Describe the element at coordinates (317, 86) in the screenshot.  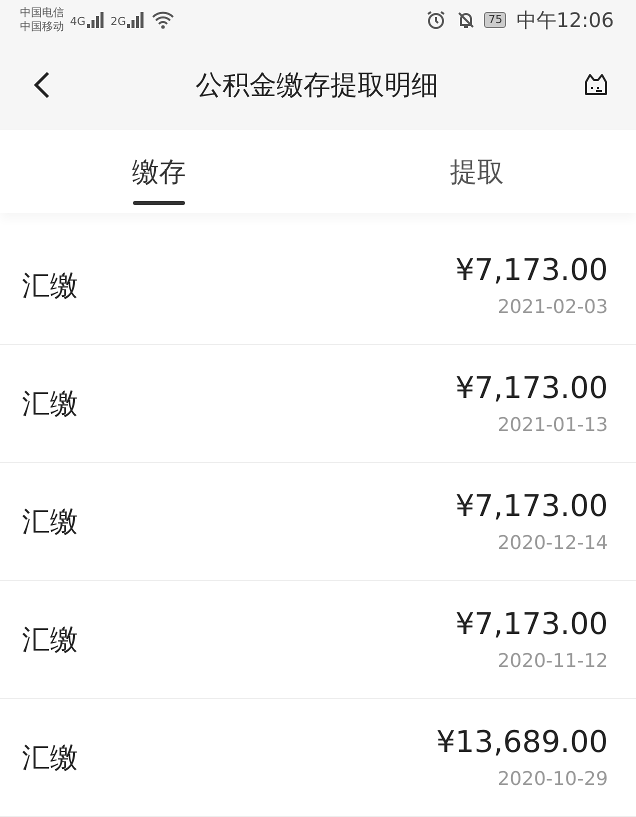
I see `page-title: 公积金缴存提取明细` at that location.